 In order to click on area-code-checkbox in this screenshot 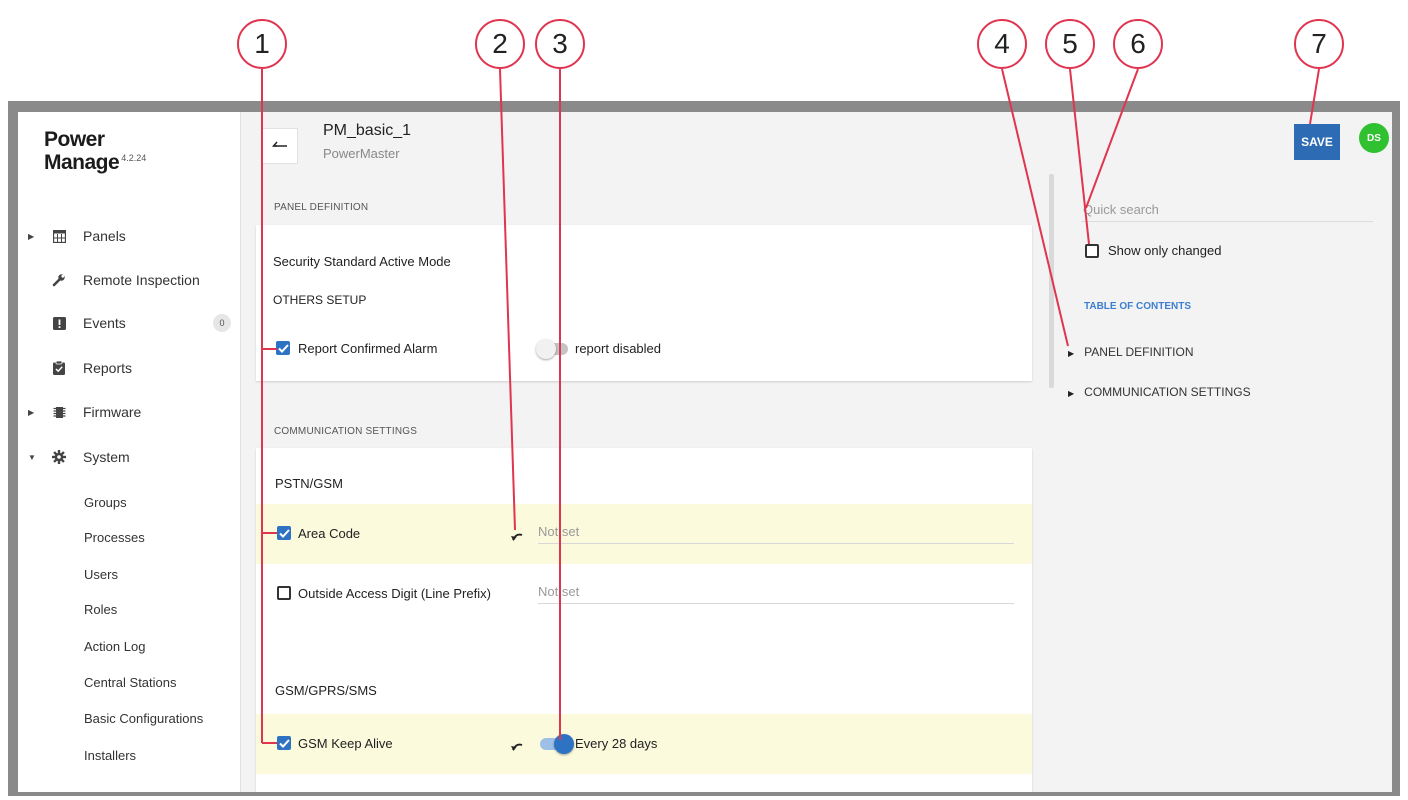, I will do `click(284, 533)`.